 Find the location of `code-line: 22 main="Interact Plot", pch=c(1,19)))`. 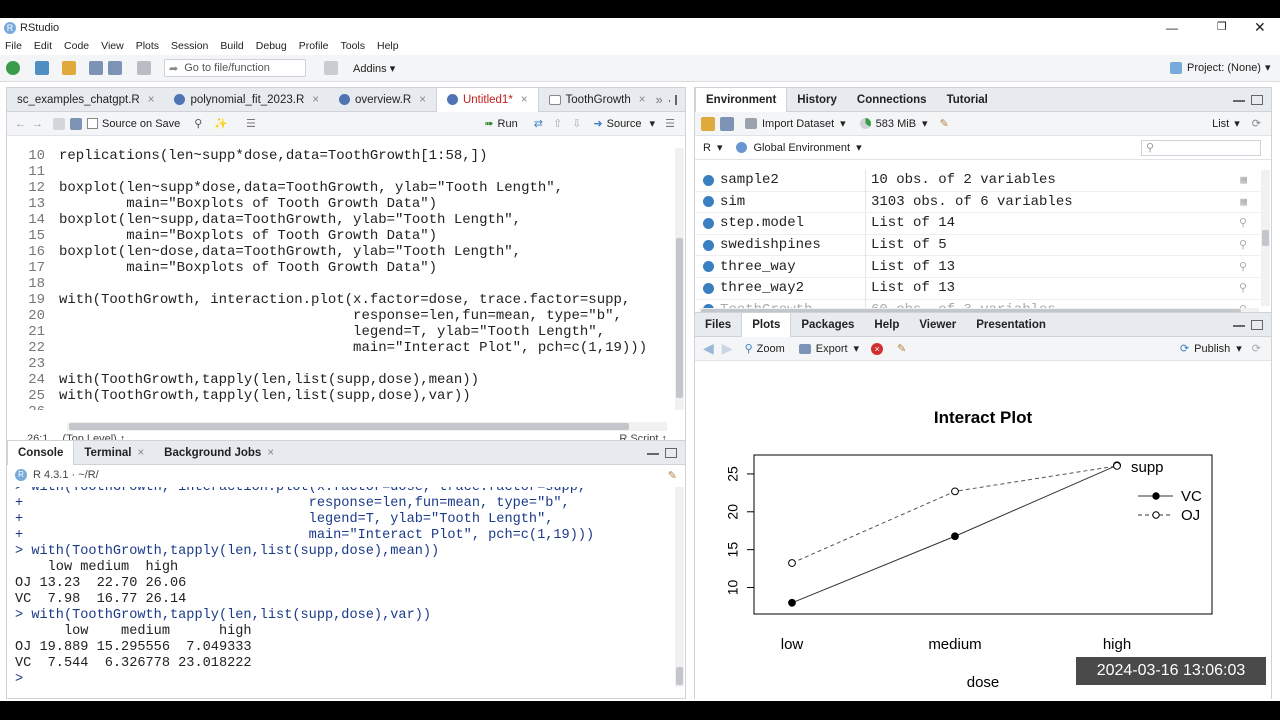

code-line: 22 main="Interact Plot", pch=c(1,19))) is located at coordinates (341, 348).